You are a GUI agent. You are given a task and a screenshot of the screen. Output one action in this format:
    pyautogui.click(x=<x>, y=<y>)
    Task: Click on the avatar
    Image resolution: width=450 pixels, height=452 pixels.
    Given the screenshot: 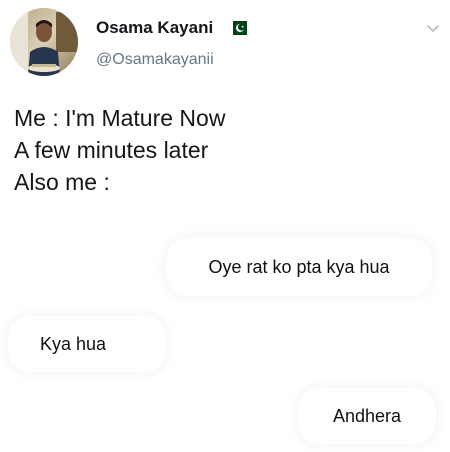 What is the action you would take?
    pyautogui.click(x=44, y=42)
    